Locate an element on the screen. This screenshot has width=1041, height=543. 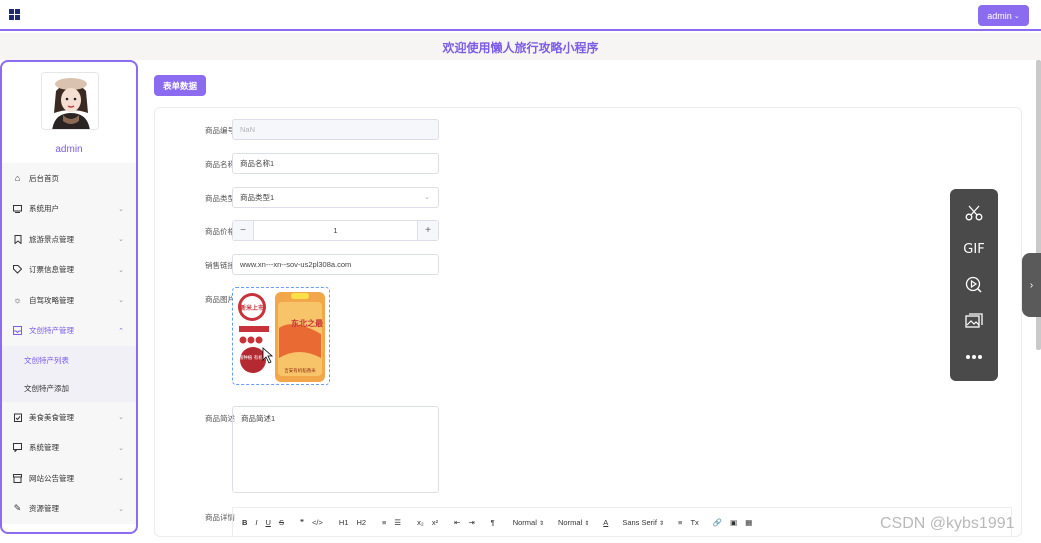
sidebar-item-cultural-products: 文创特产管理 ⌃ is located at coordinates (69, 331).